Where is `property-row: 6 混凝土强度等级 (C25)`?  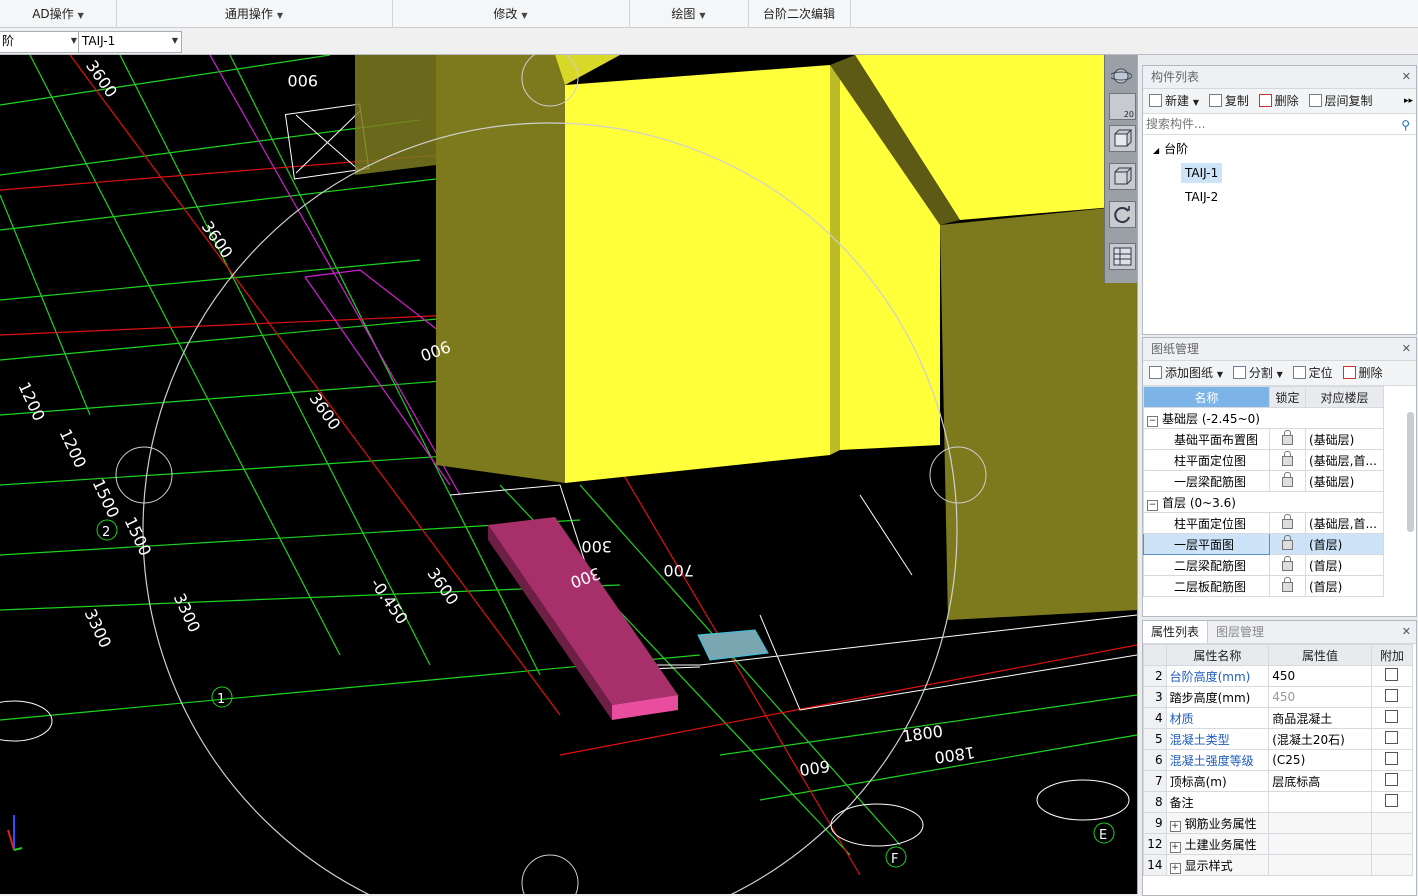 property-row: 6 混凝土强度等级 (C25) is located at coordinates (1278, 760).